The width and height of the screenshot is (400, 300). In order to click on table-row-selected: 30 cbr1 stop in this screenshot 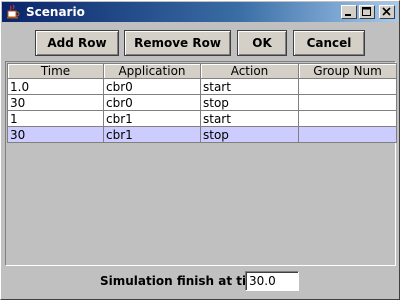, I will do `click(202, 134)`.